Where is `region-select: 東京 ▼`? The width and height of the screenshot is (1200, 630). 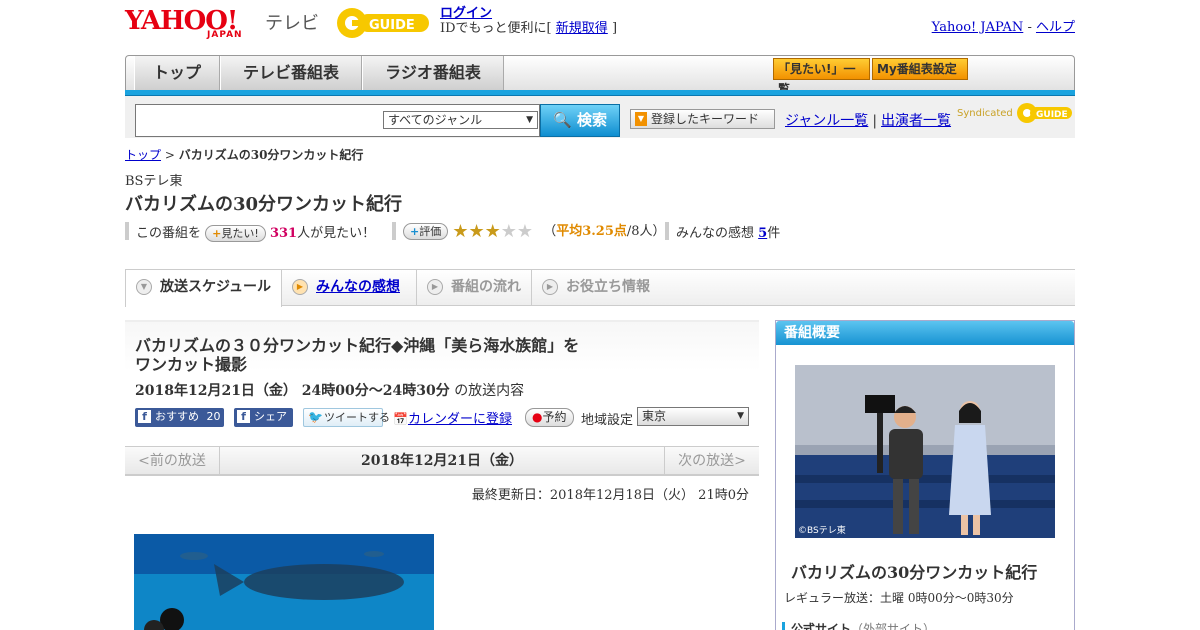 region-select: 東京 ▼ is located at coordinates (693, 416).